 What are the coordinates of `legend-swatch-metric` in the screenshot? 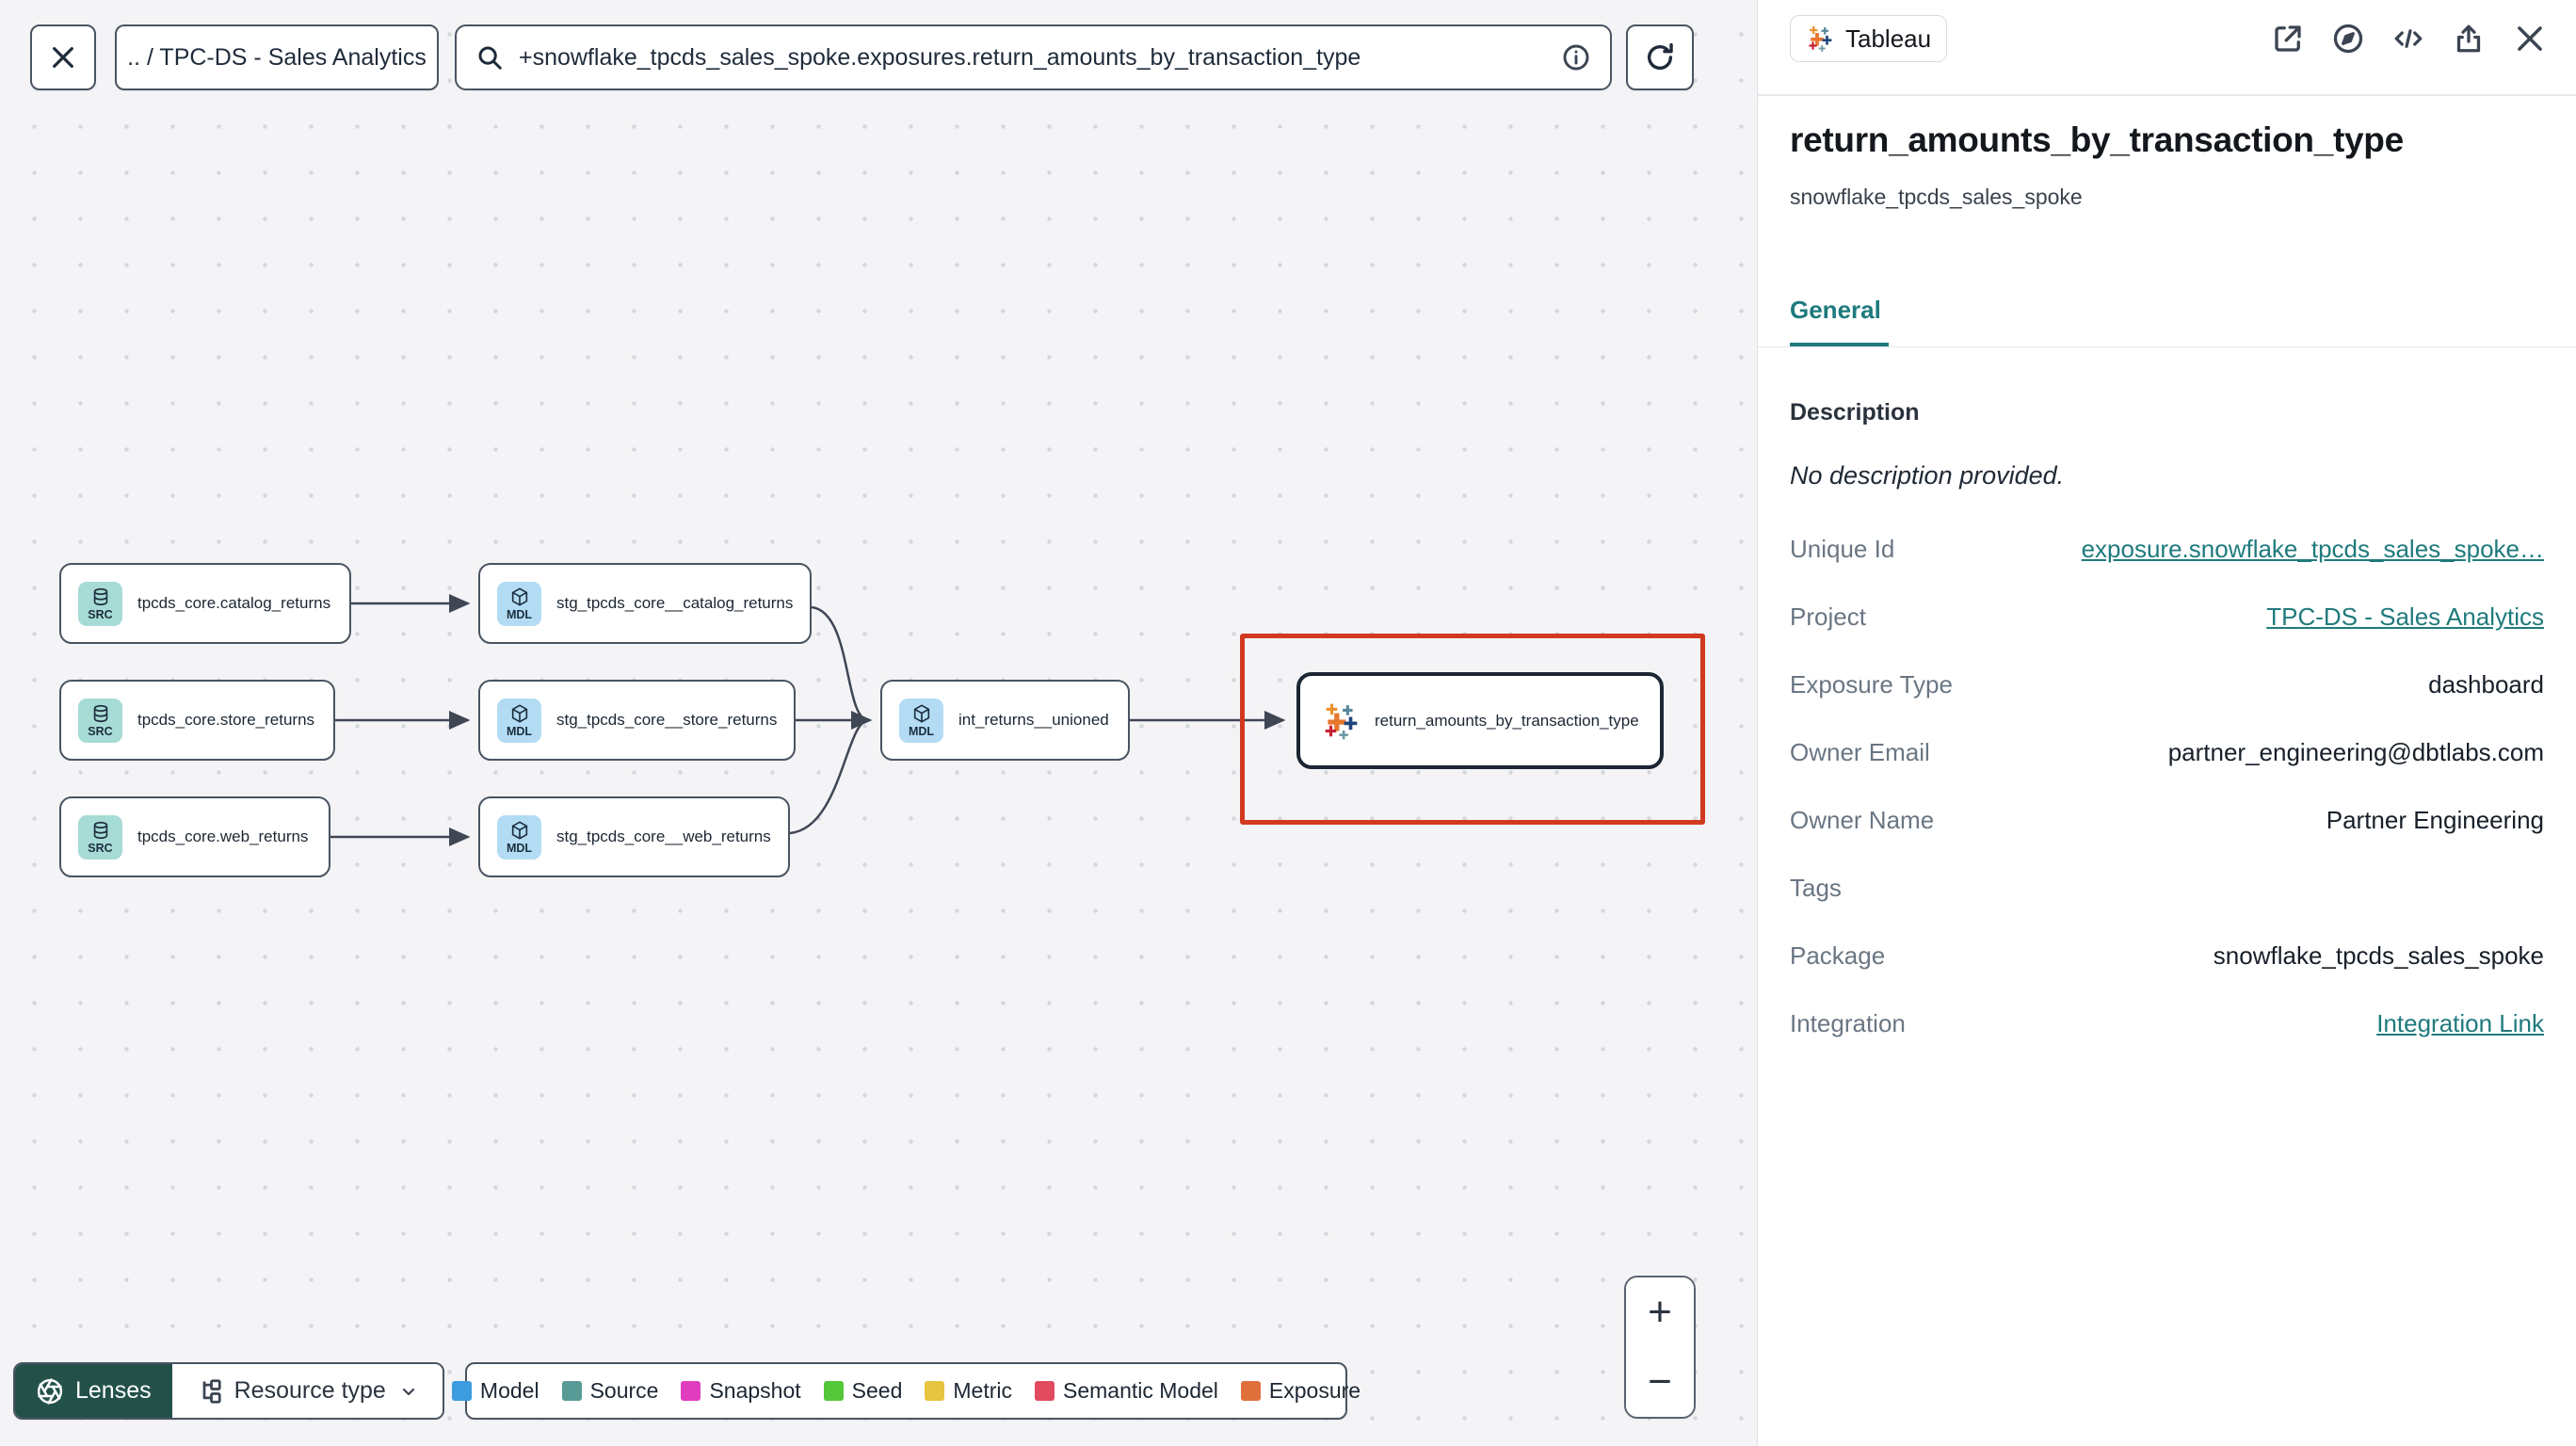 It's located at (935, 1391).